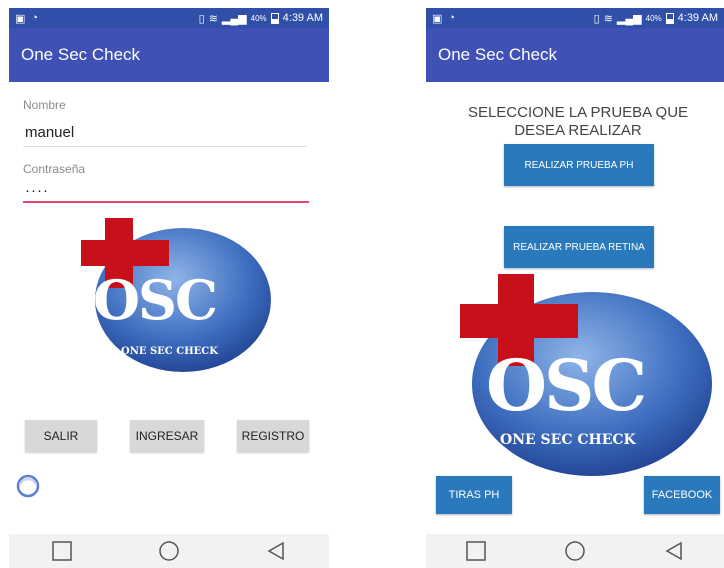  Describe the element at coordinates (579, 165) in the screenshot. I see `ph-test-button: REALIZAR PRUEBA PH` at that location.